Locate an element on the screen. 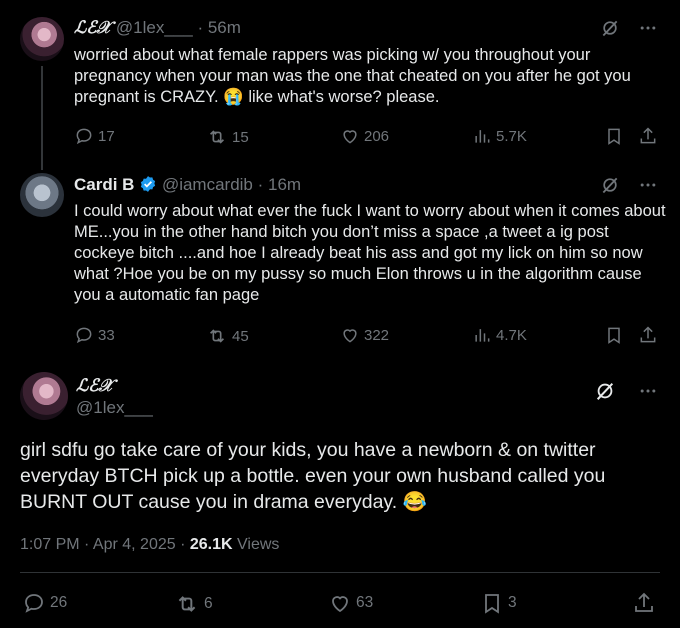 This screenshot has width=680, height=628. repost-button: 6 is located at coordinates (193, 604).